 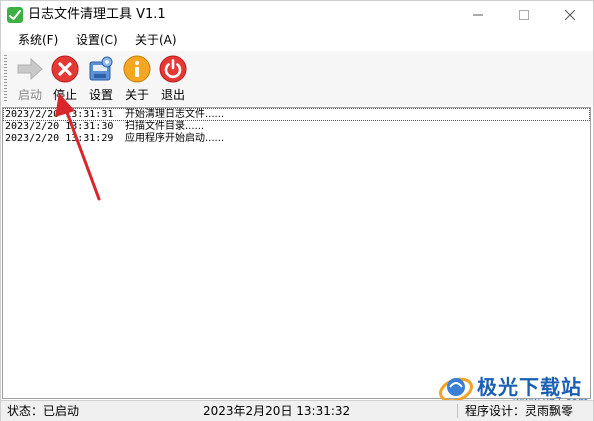 What do you see at coordinates (297, 40) in the screenshot?
I see `menu-bar: 系统(F) 设置(C) 关于(A)` at bounding box center [297, 40].